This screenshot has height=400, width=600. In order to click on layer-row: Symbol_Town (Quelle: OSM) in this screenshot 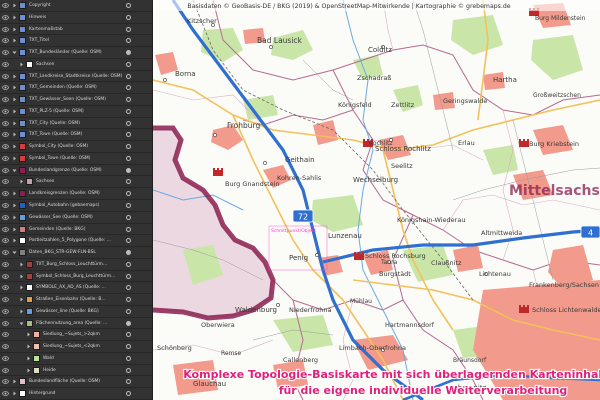, I will do `click(76, 159)`.